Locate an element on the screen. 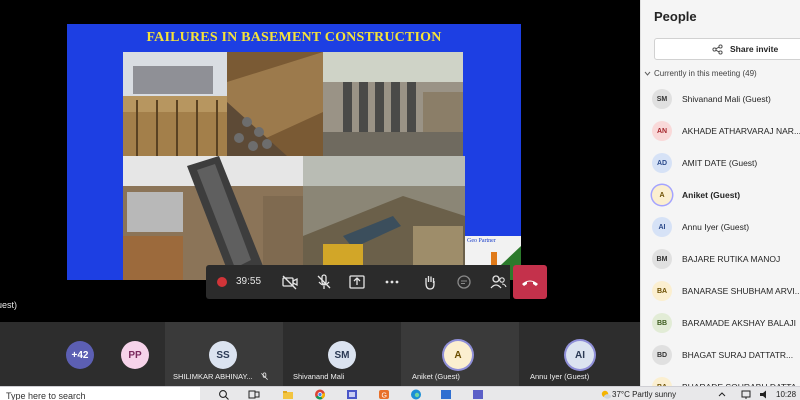 The width and height of the screenshot is (800, 400). hang-up-icon is located at coordinates (530, 283).